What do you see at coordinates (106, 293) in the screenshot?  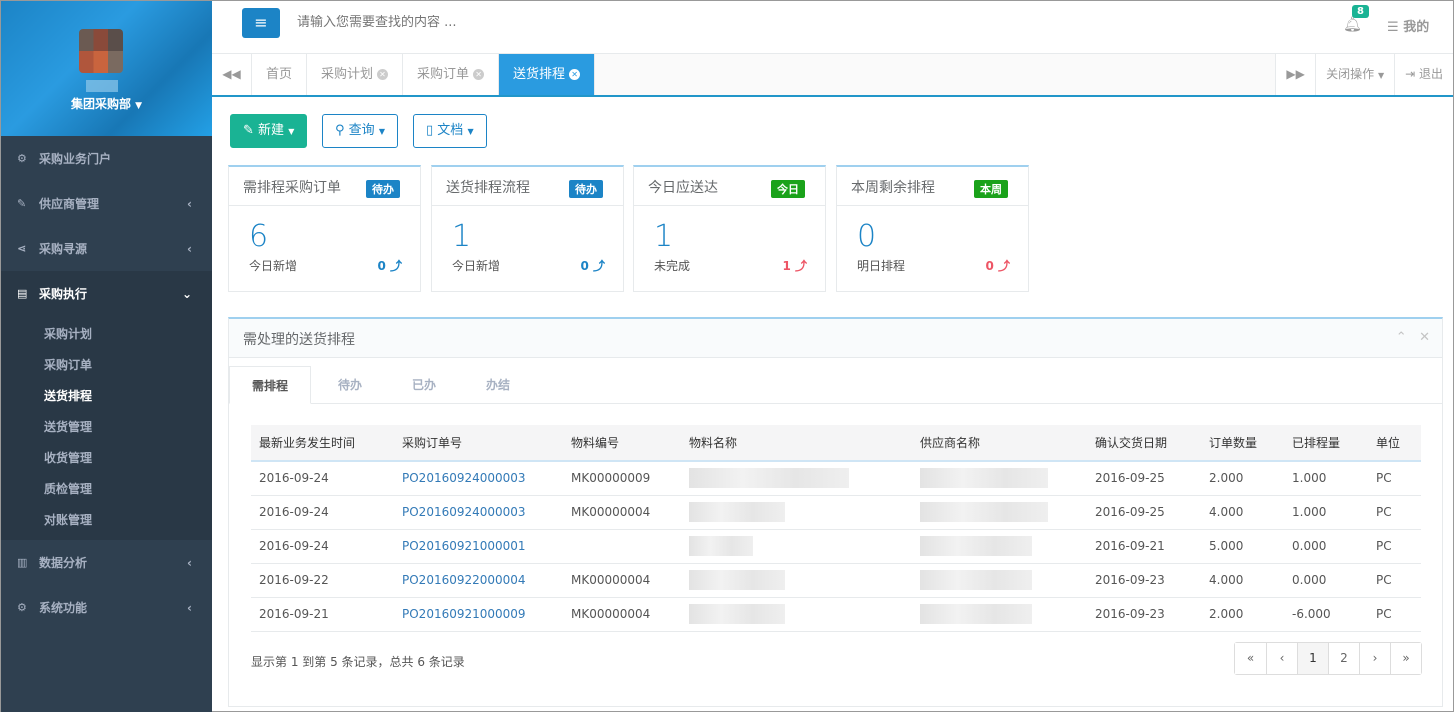 I see `nav-execution: ▤ 采购执行 ⌄` at bounding box center [106, 293].